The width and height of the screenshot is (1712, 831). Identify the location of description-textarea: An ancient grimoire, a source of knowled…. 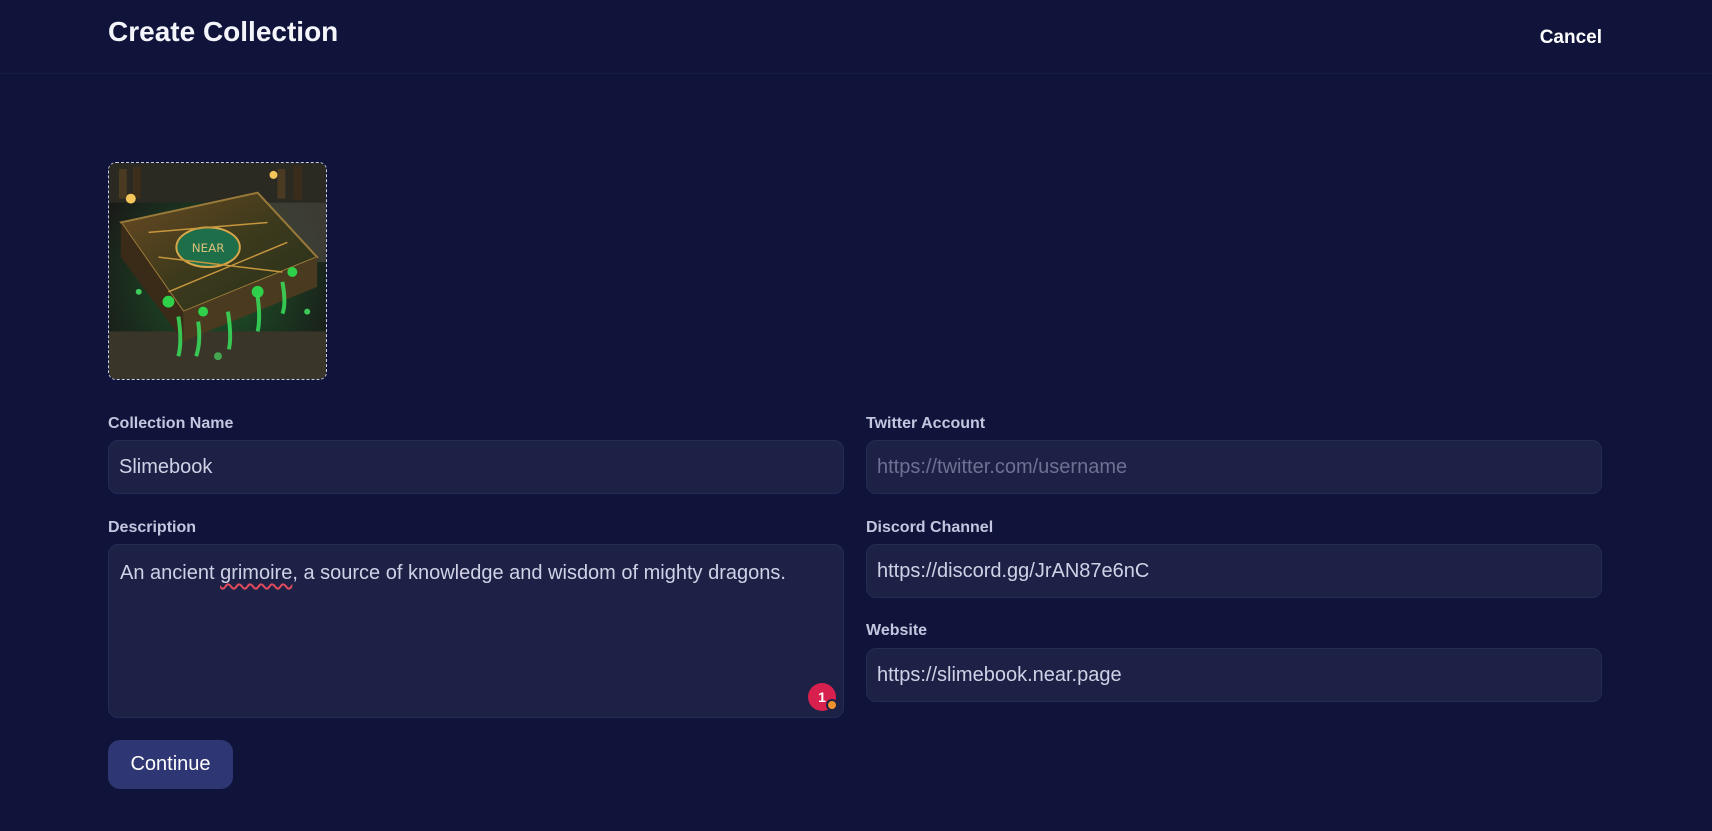
(476, 631).